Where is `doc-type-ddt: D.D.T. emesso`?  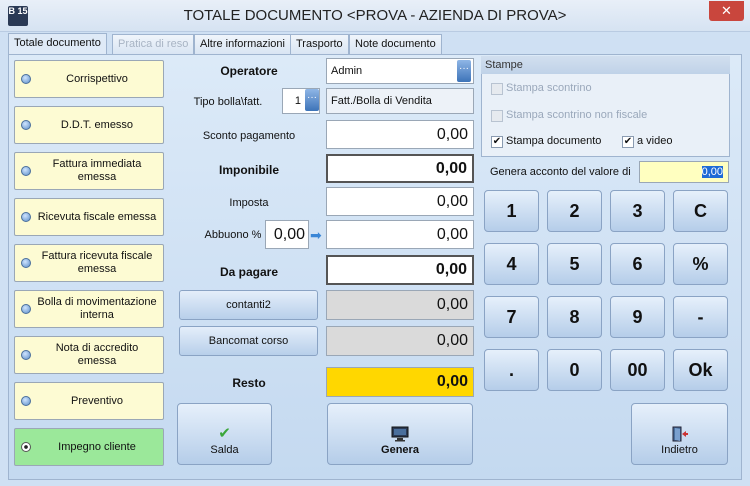 doc-type-ddt: D.D.T. emesso is located at coordinates (89, 125).